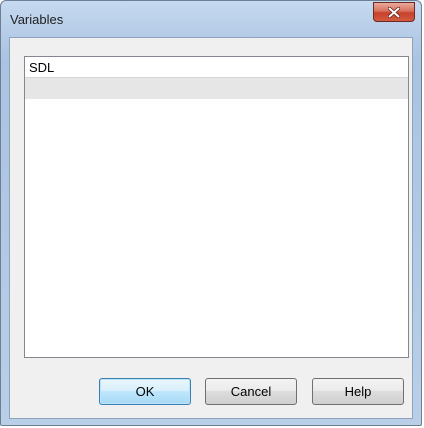 The height and width of the screenshot is (428, 424). I want to click on list-item: SDL, so click(216, 67).